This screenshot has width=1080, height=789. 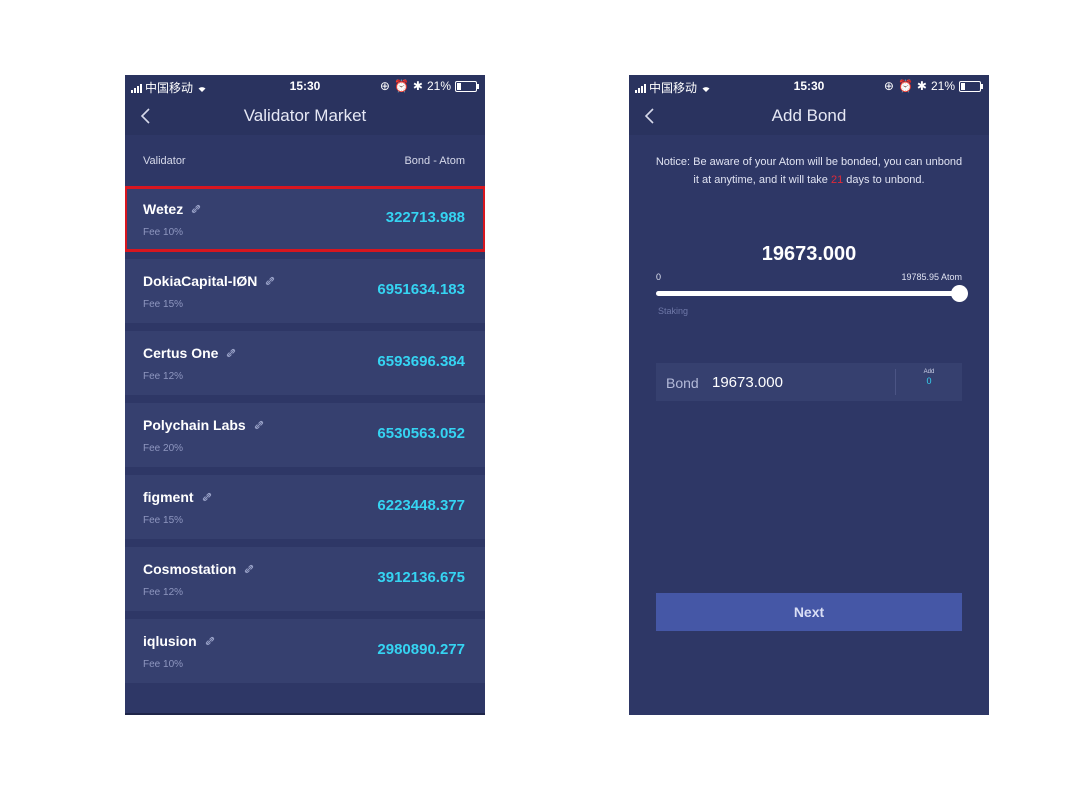 I want to click on validator-row: Polychain Labs Fee 20% 6530563.052, so click(x=305, y=435).